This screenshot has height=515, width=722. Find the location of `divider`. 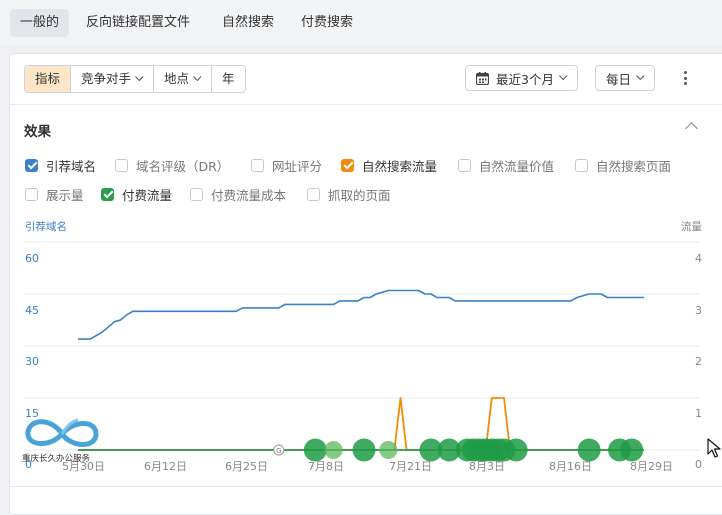

divider is located at coordinates (366, 486).